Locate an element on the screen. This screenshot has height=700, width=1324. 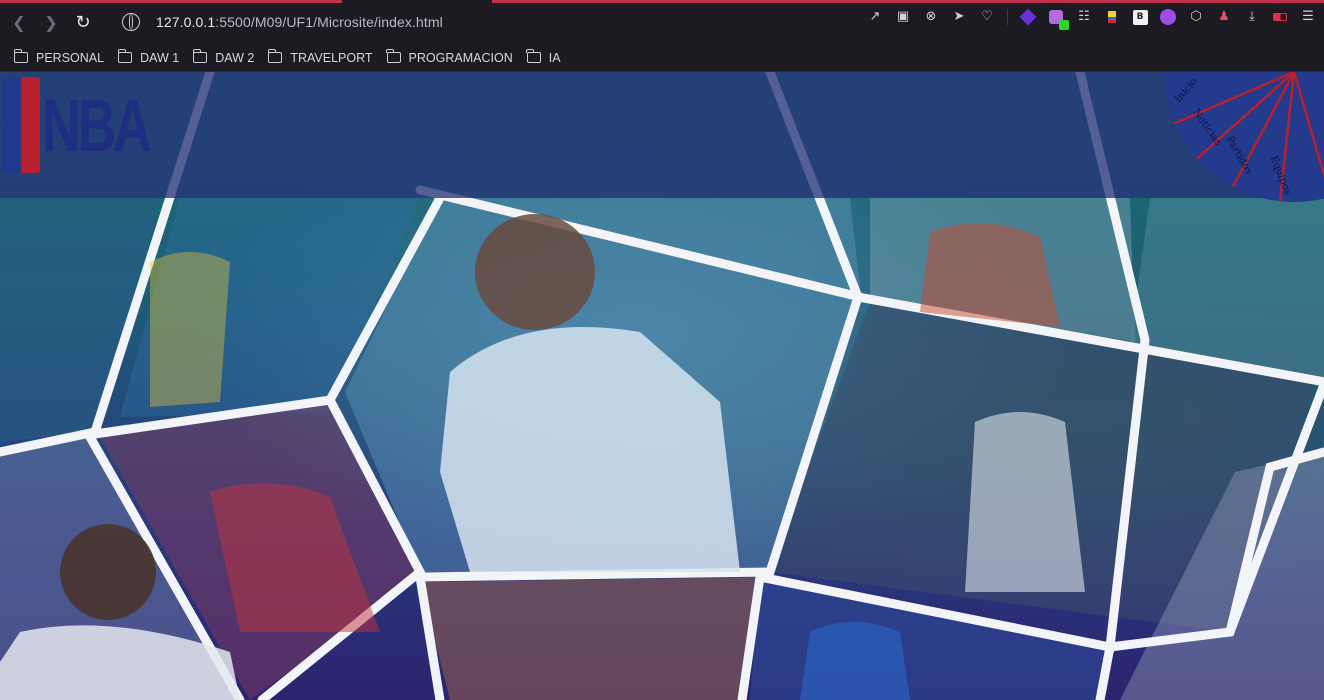
extension-diamond-icon is located at coordinates (1028, 17).